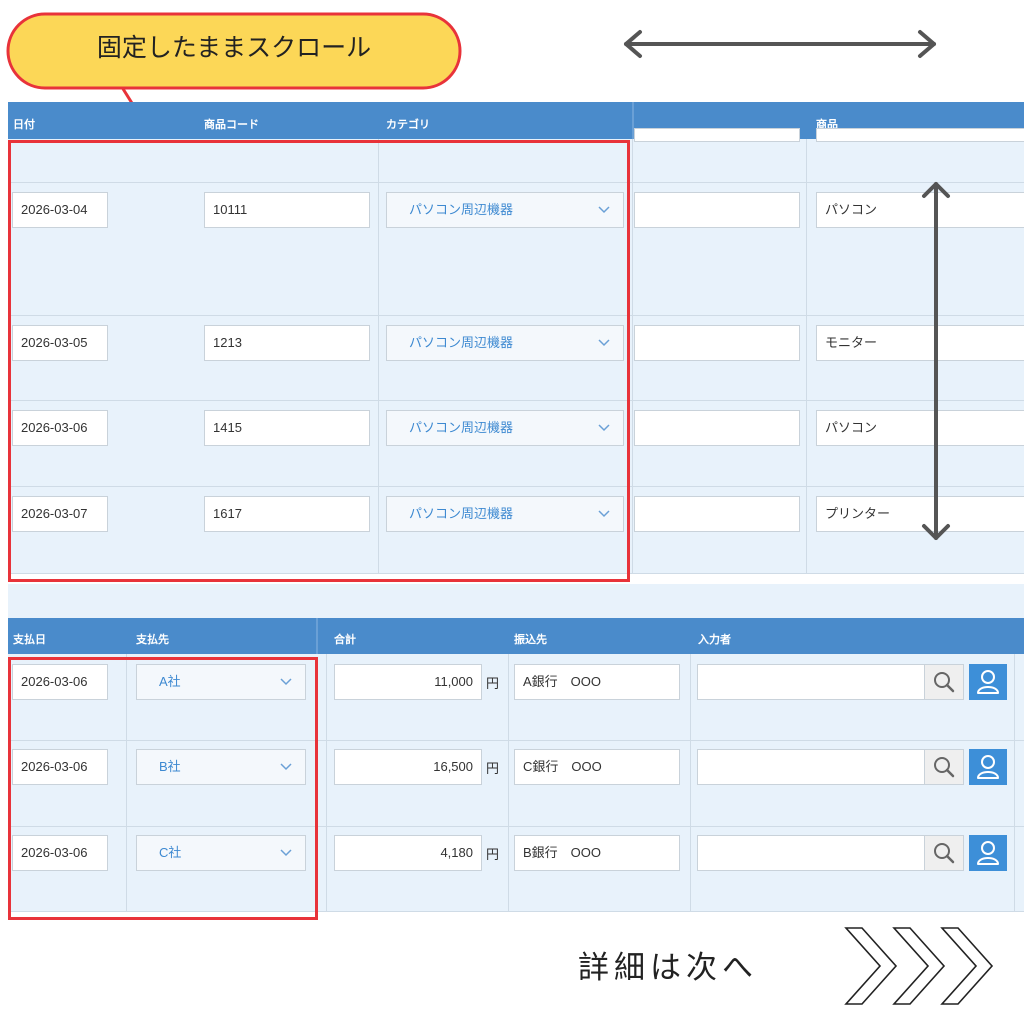  Describe the element at coordinates (780, 44) in the screenshot. I see `horizontal-scroll-arrow-icon` at that location.